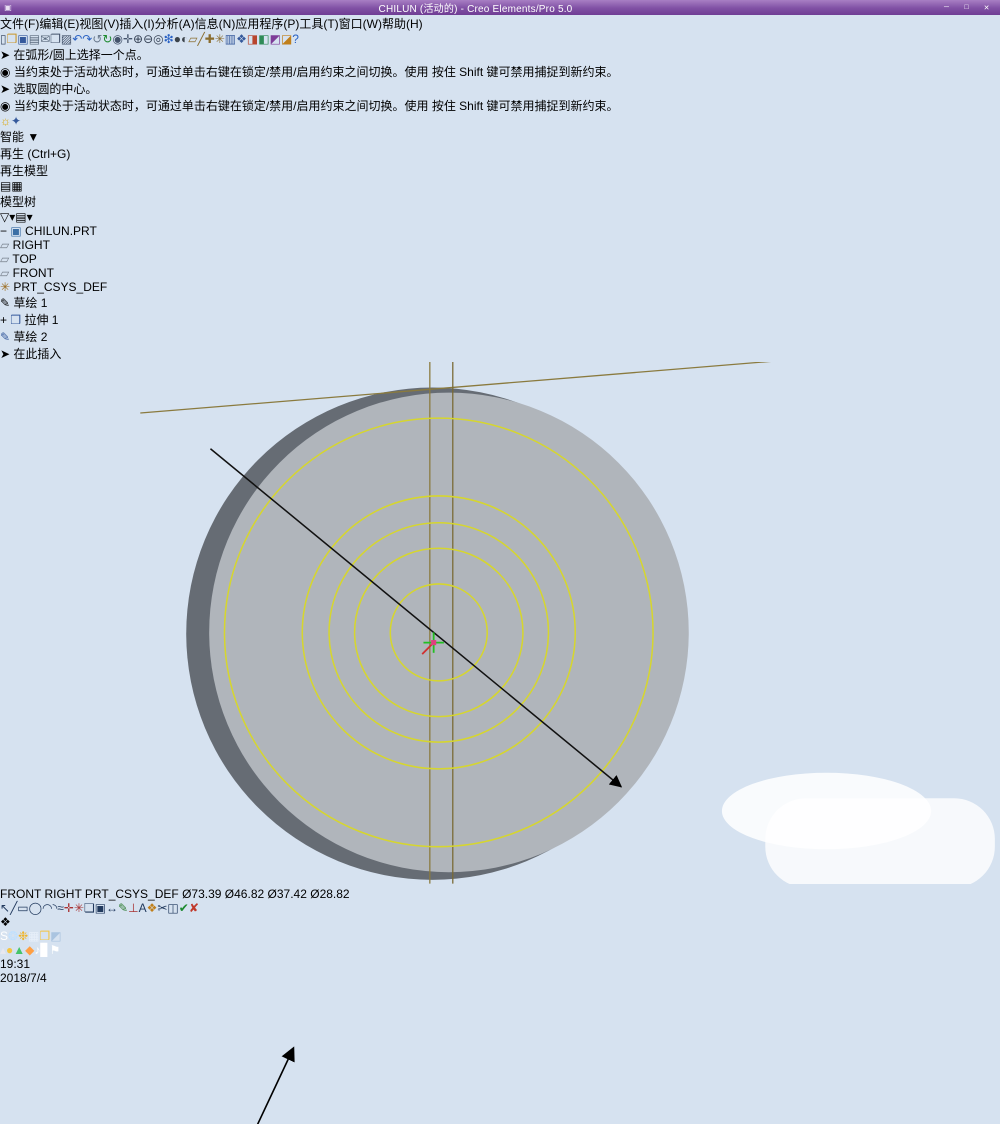  What do you see at coordinates (16, 186) in the screenshot?
I see `layer-tree-tab: ▦` at bounding box center [16, 186].